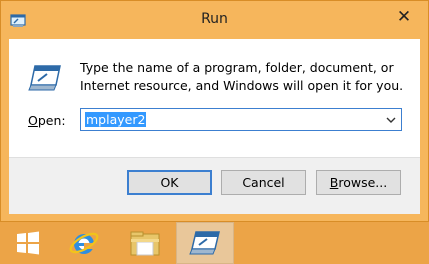  I want to click on open-combobox: mplayer2, so click(241, 119).